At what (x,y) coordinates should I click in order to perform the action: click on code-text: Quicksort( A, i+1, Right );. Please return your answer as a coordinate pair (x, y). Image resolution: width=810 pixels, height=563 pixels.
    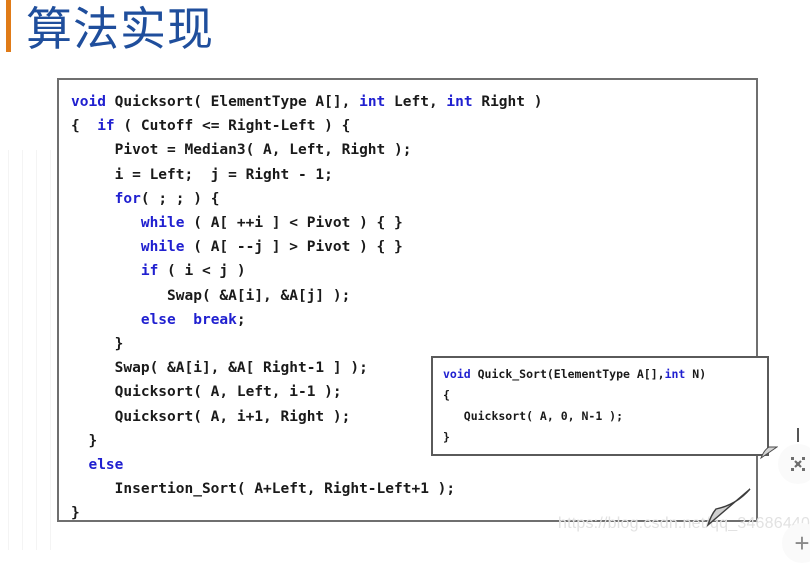
    Looking at the image, I should click on (211, 416).